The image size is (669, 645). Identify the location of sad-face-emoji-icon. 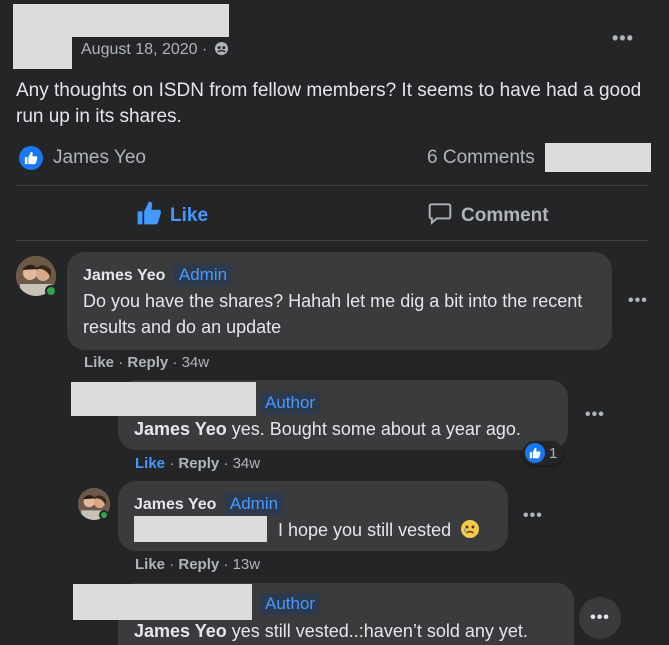
(470, 532).